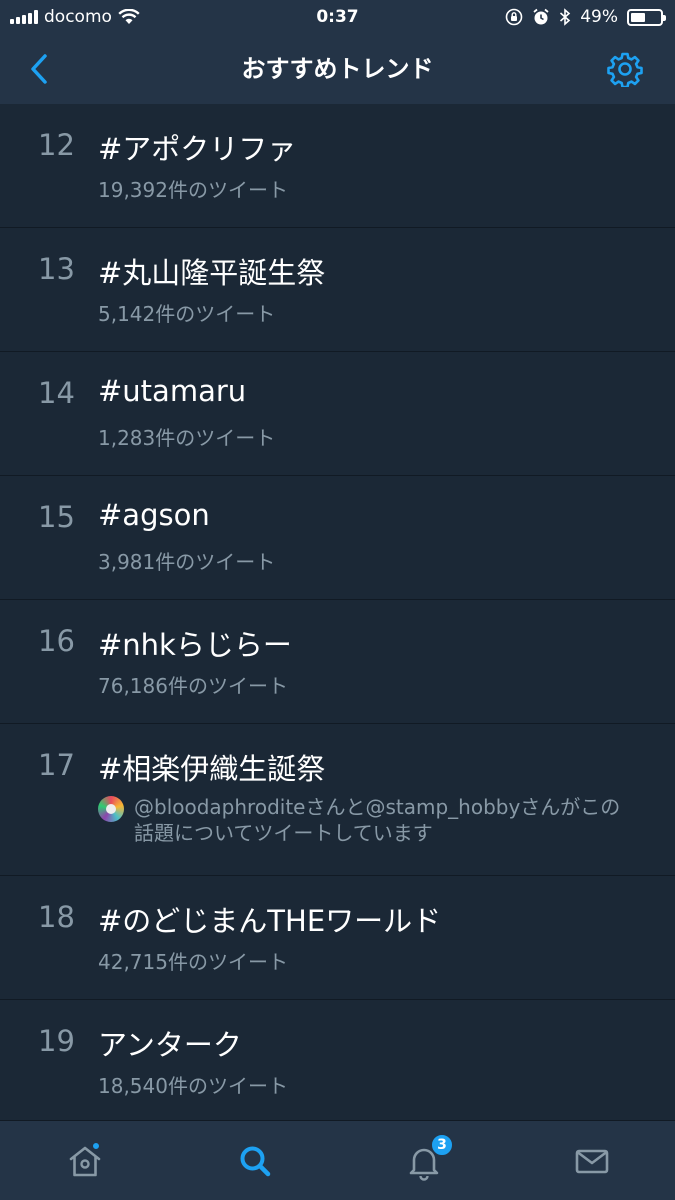 This screenshot has width=675, height=1200. What do you see at coordinates (337, 17) in the screenshot?
I see `status-bar: docomo 0:37 49%` at bounding box center [337, 17].